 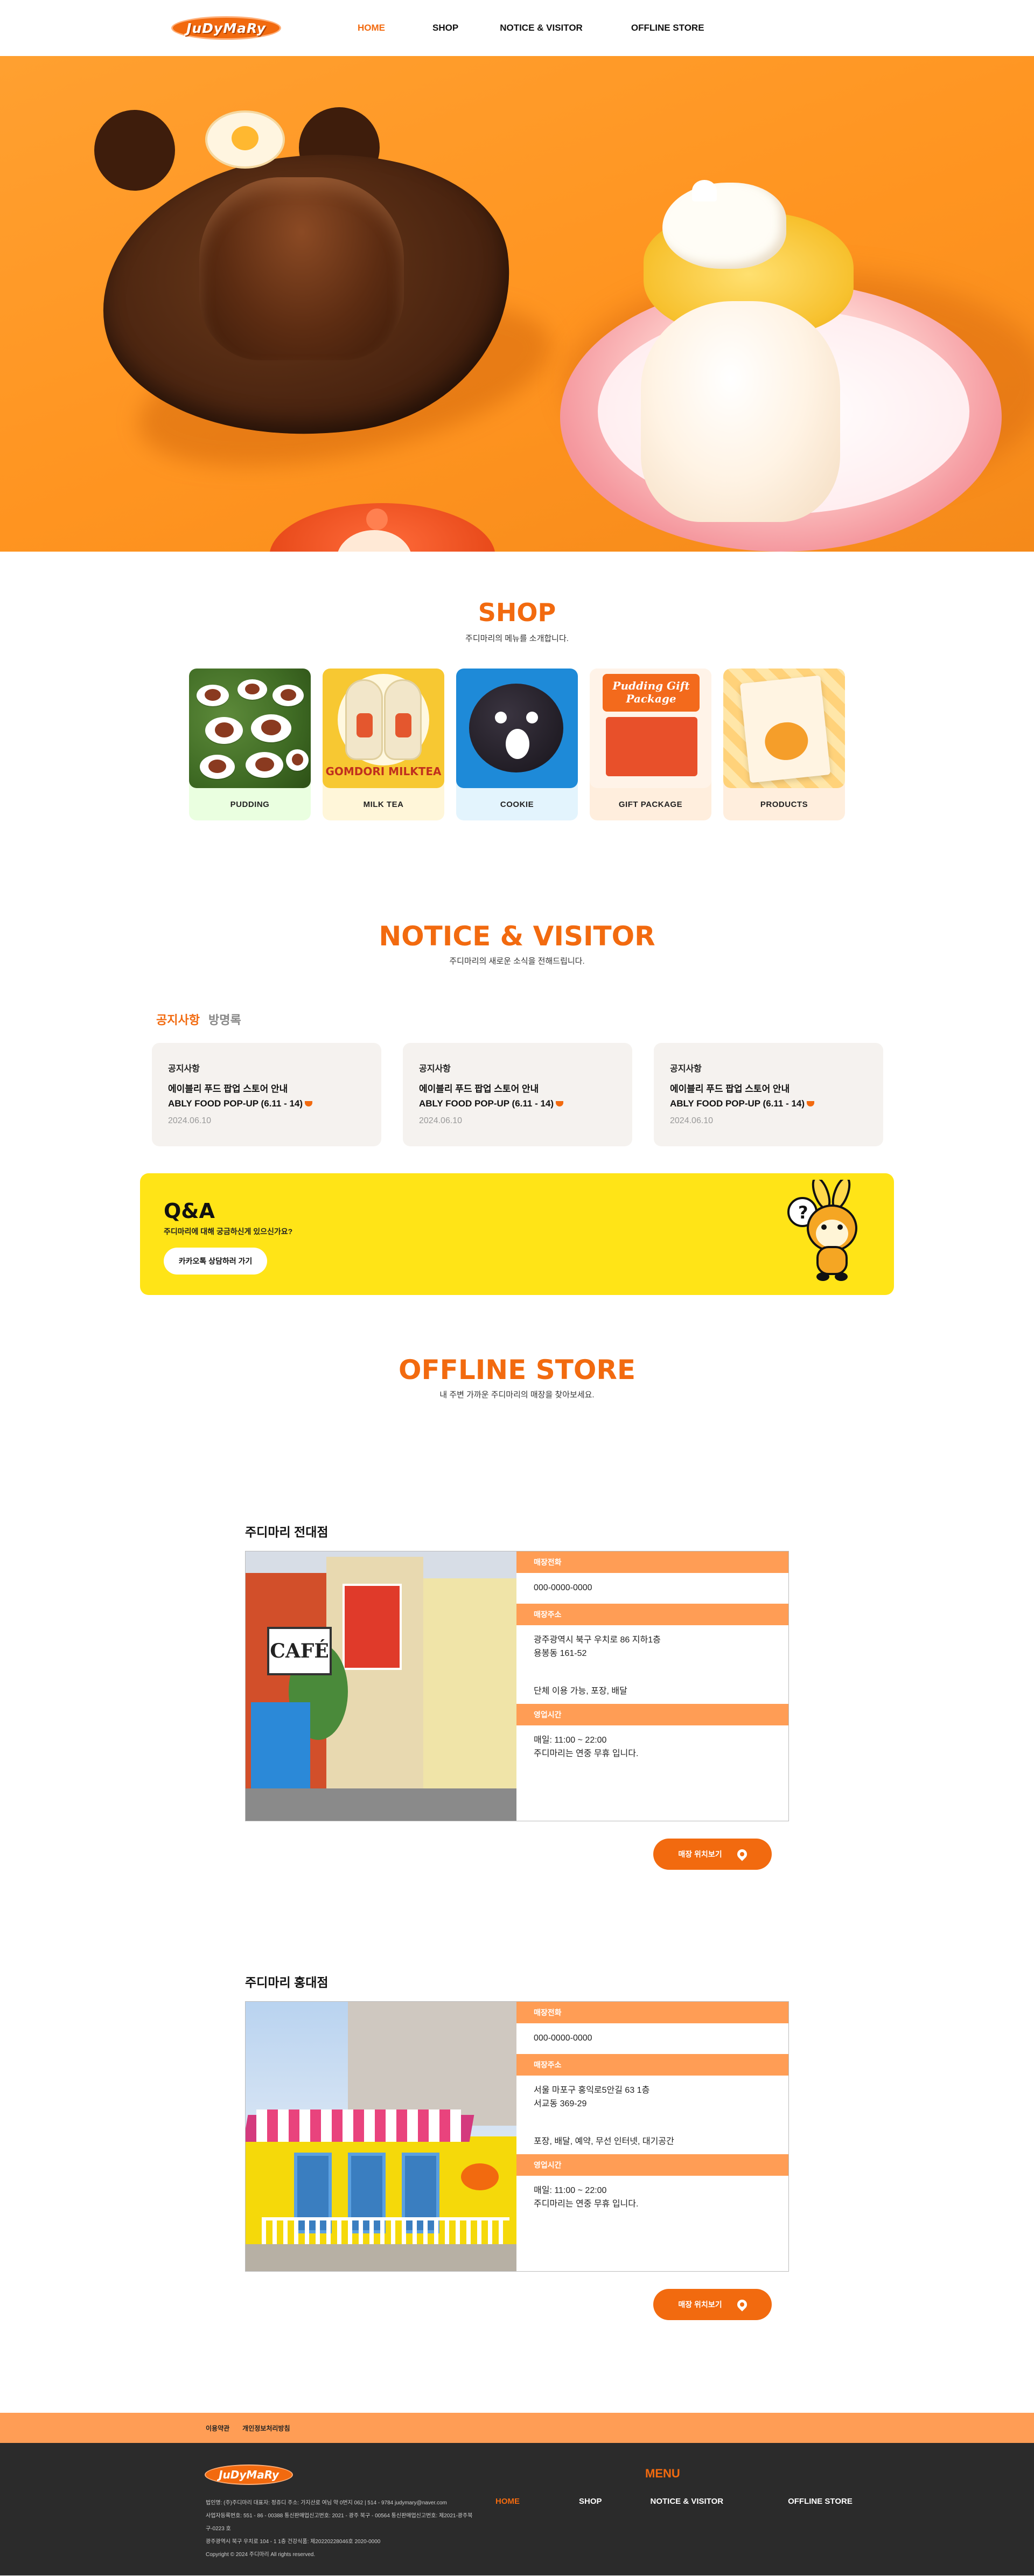 What do you see at coordinates (373, 1627) in the screenshot?
I see `photo-sign` at bounding box center [373, 1627].